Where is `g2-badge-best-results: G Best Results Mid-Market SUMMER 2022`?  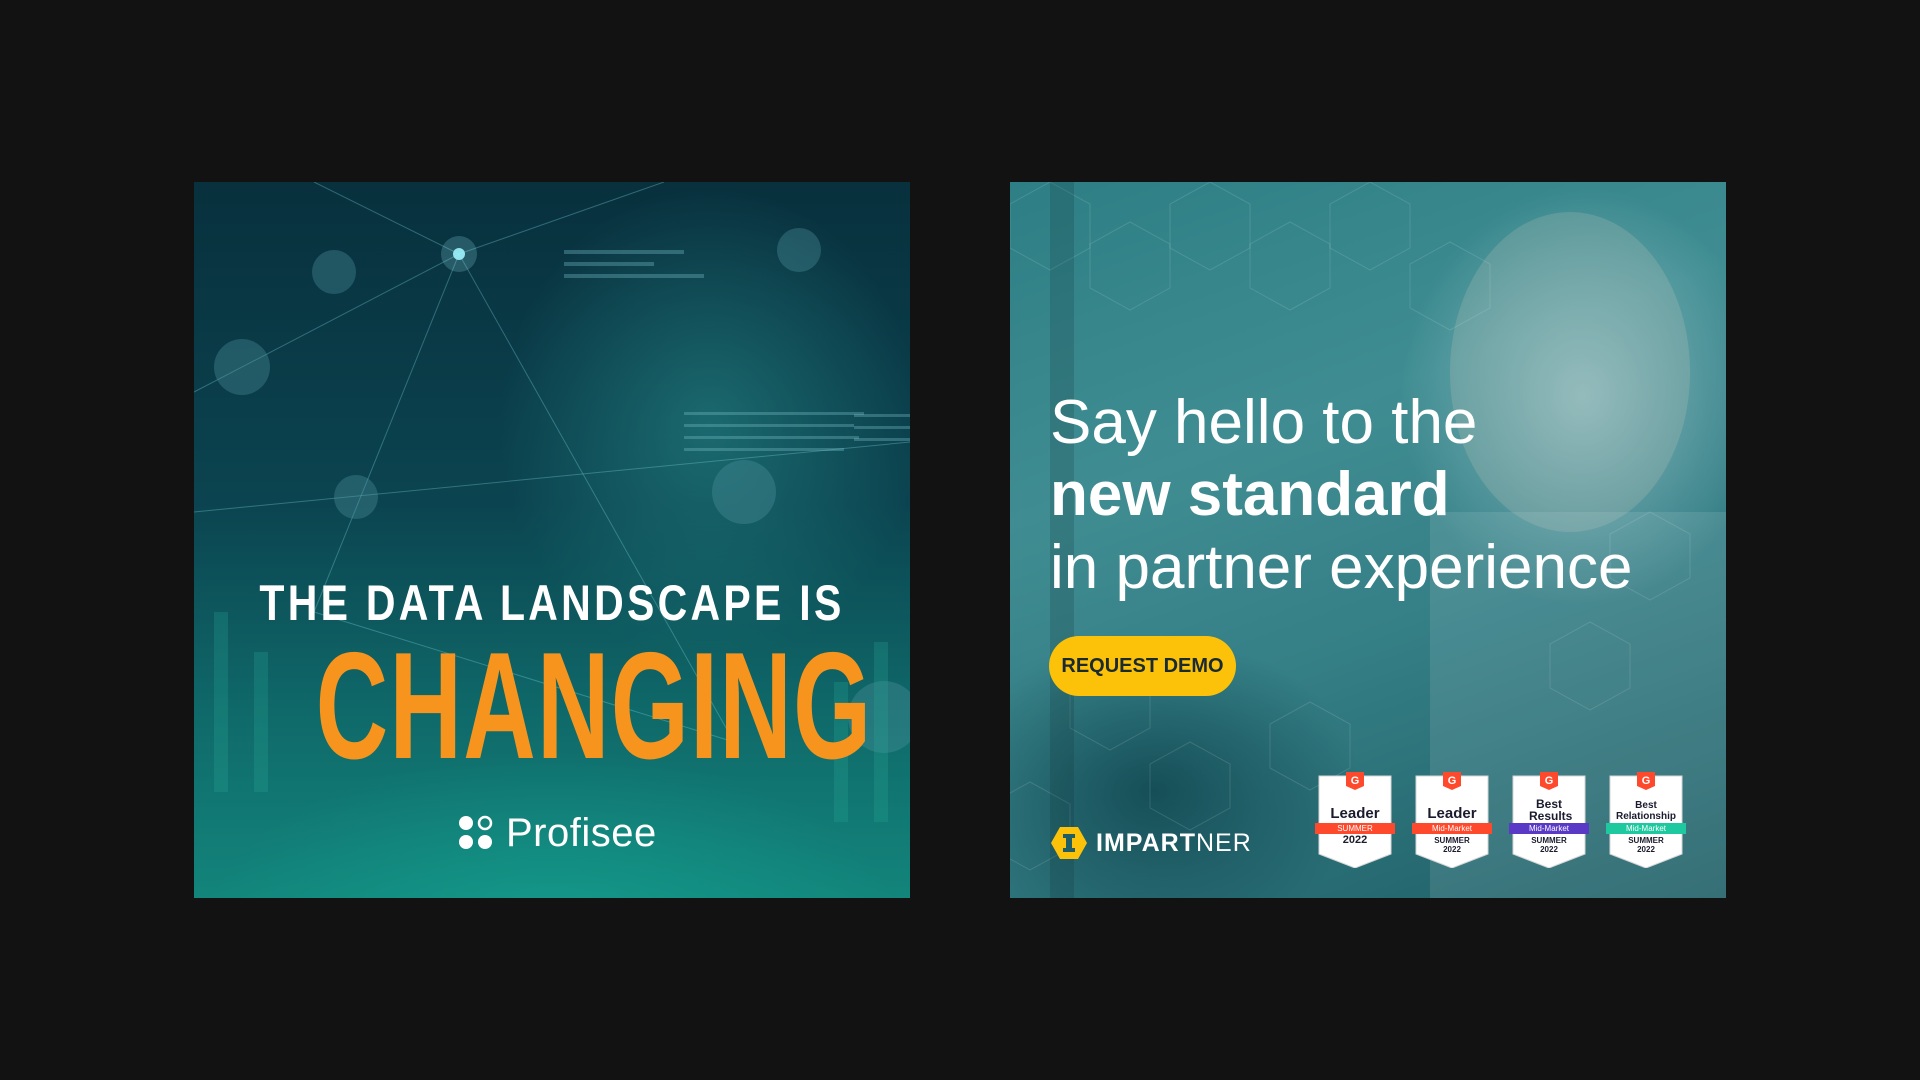
g2-badge-best-results: G Best Results Mid-Market SUMMER 2022 is located at coordinates (1549, 820).